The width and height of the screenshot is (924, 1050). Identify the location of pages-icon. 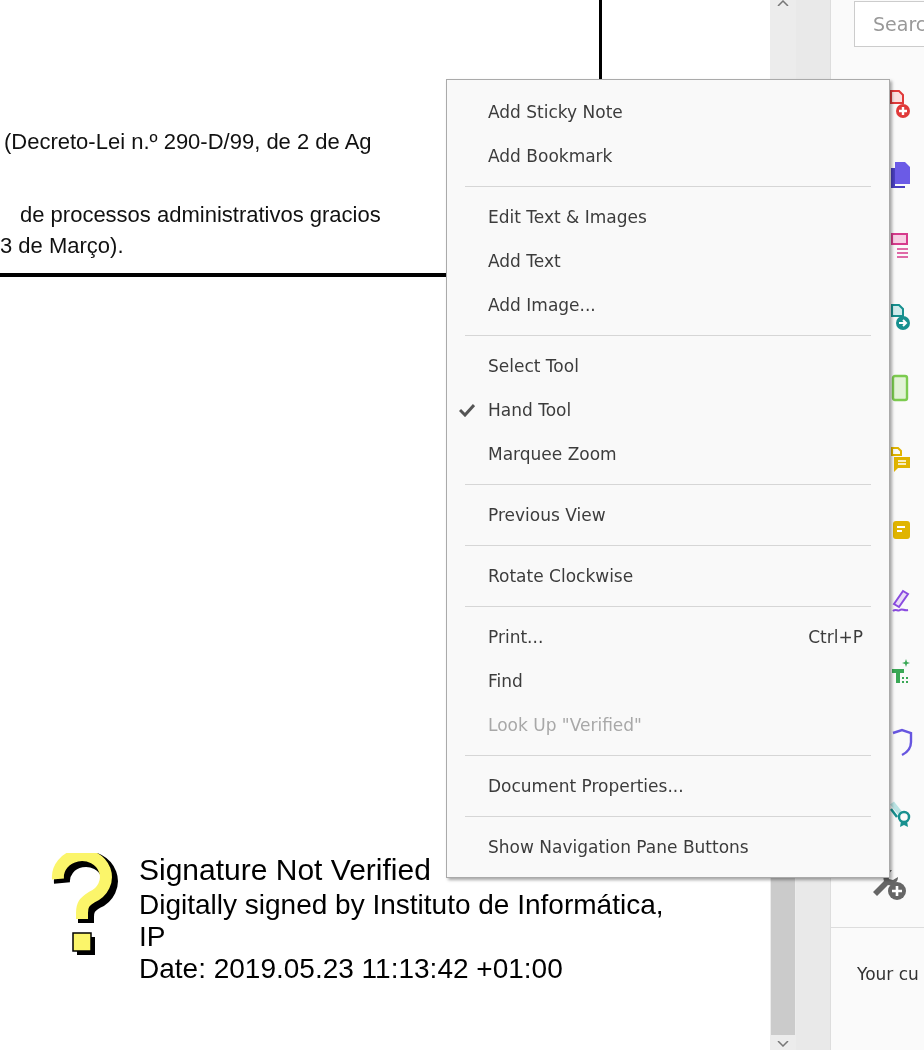
(901, 175).